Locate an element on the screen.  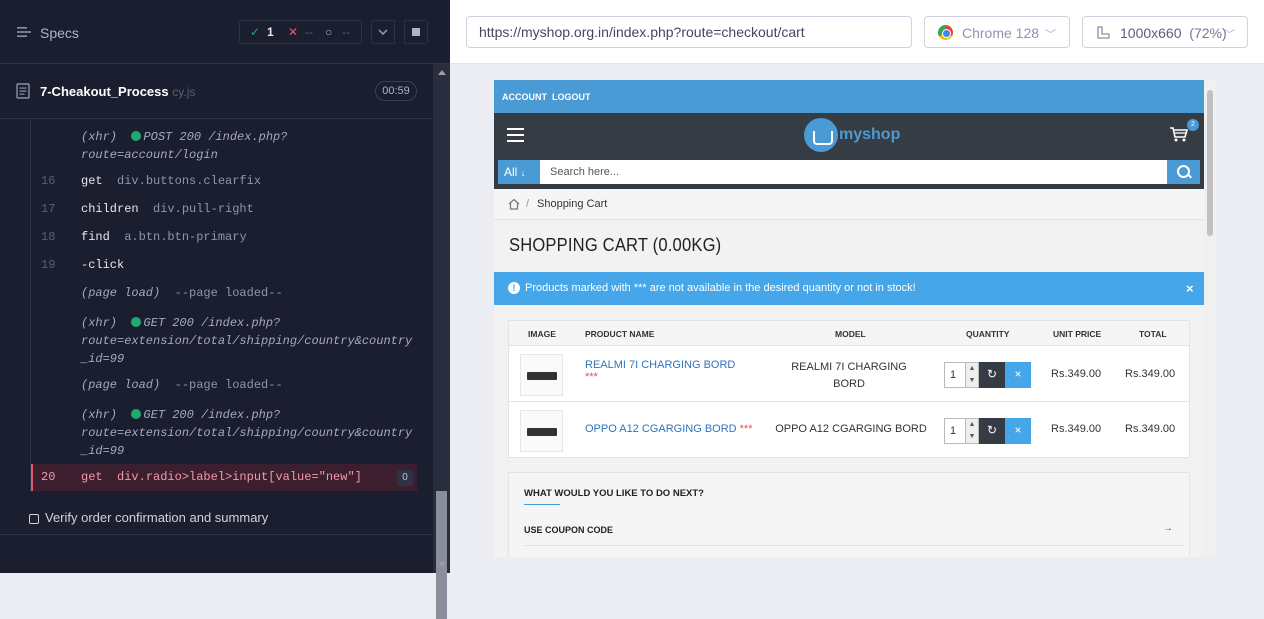
basket-logo-icon is located at coordinates (821, 135).